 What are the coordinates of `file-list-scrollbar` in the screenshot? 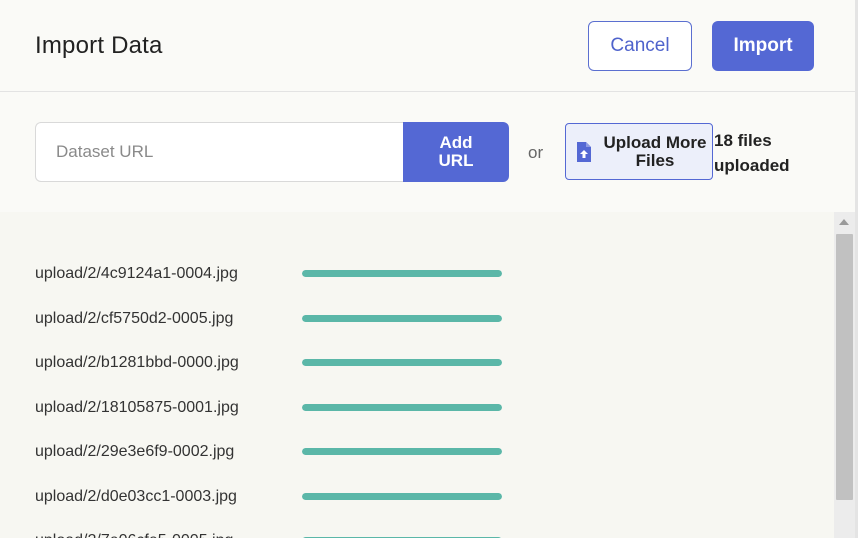 It's located at (844, 375).